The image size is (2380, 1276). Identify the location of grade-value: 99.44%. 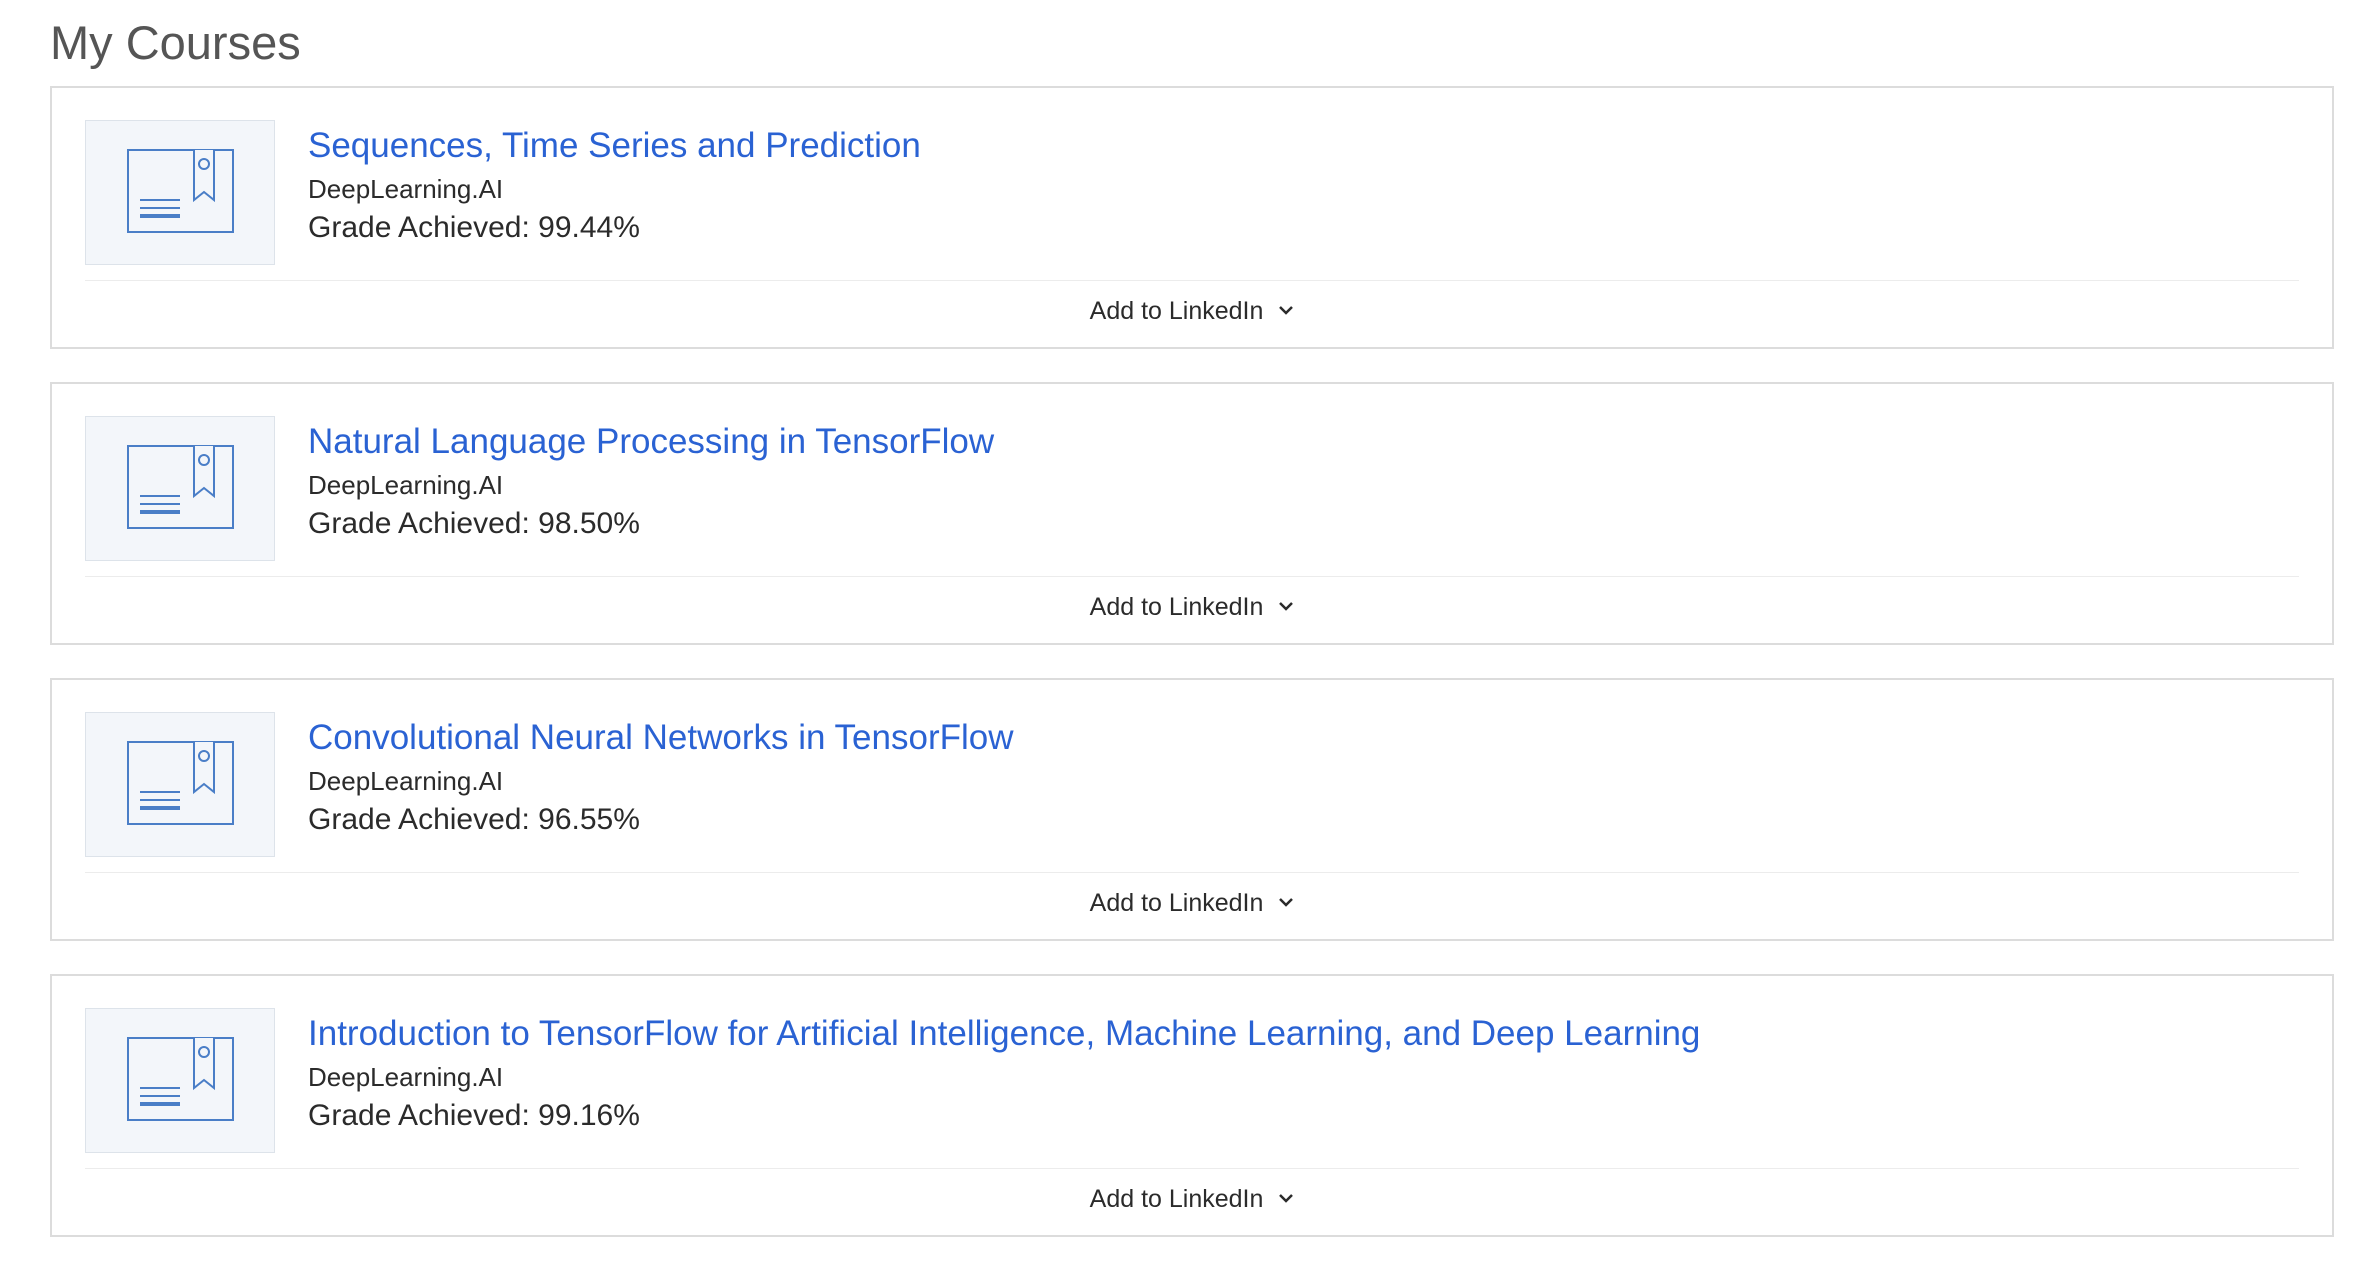
(589, 227).